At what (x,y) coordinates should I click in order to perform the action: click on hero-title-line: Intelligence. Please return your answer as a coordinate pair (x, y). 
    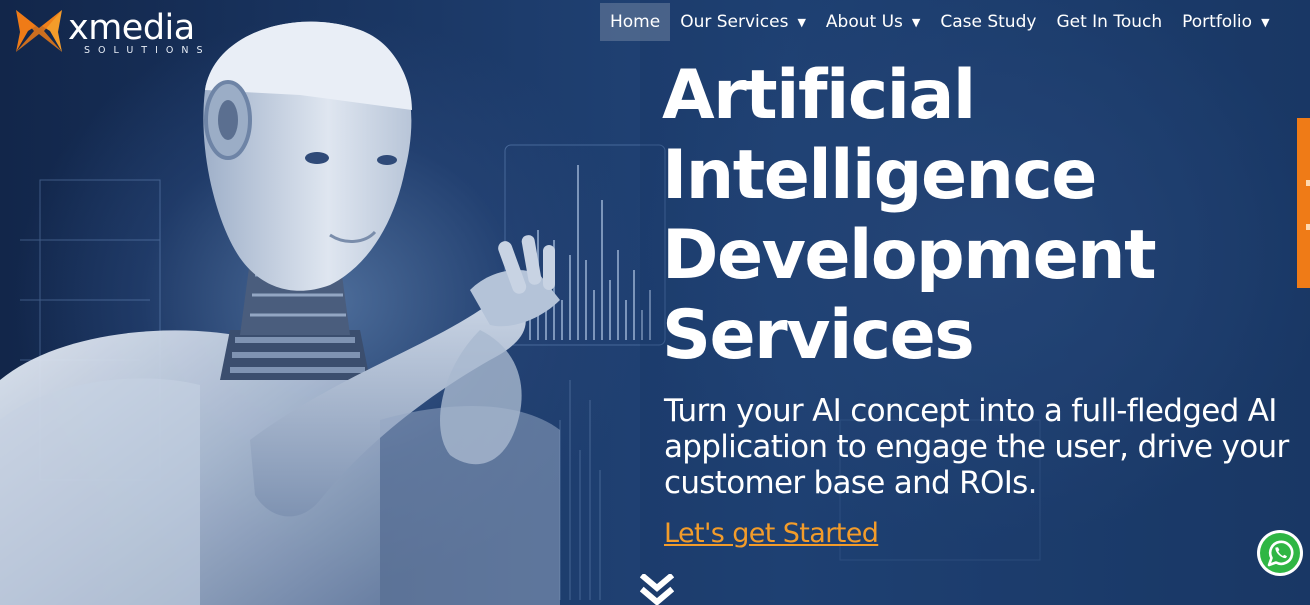
    Looking at the image, I should click on (879, 175).